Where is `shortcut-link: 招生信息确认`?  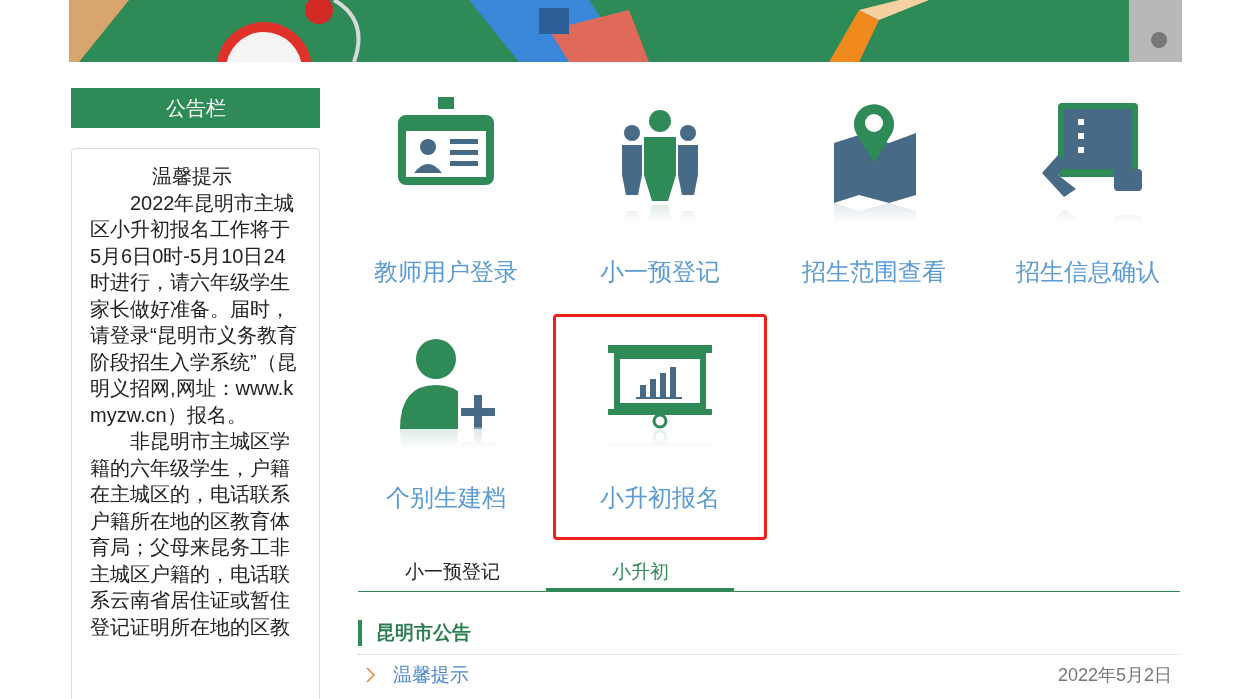
shortcut-link: 招生信息确认 is located at coordinates (1088, 272).